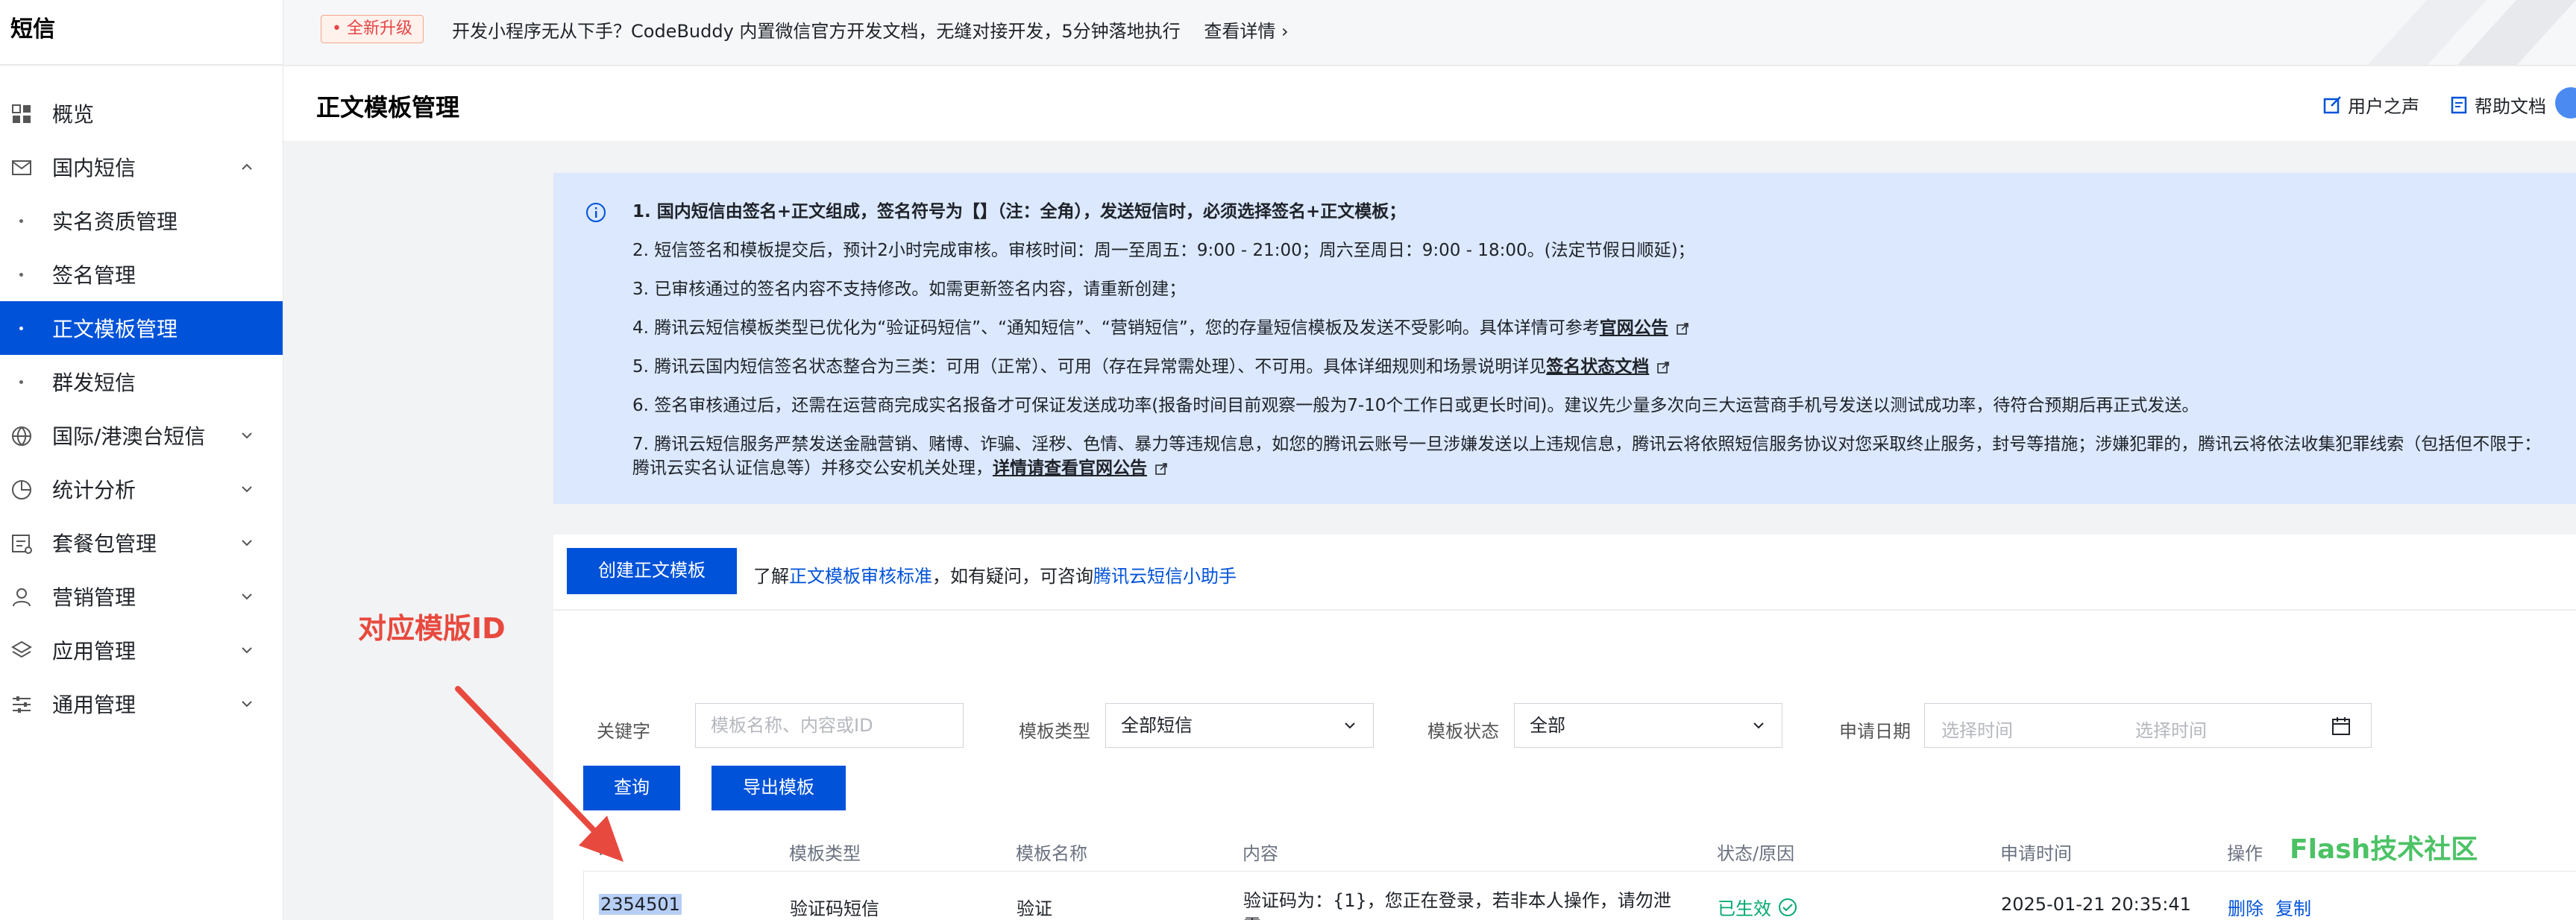 This screenshot has width=2576, height=920. I want to click on sidebar-item-overview: 概览, so click(142, 113).